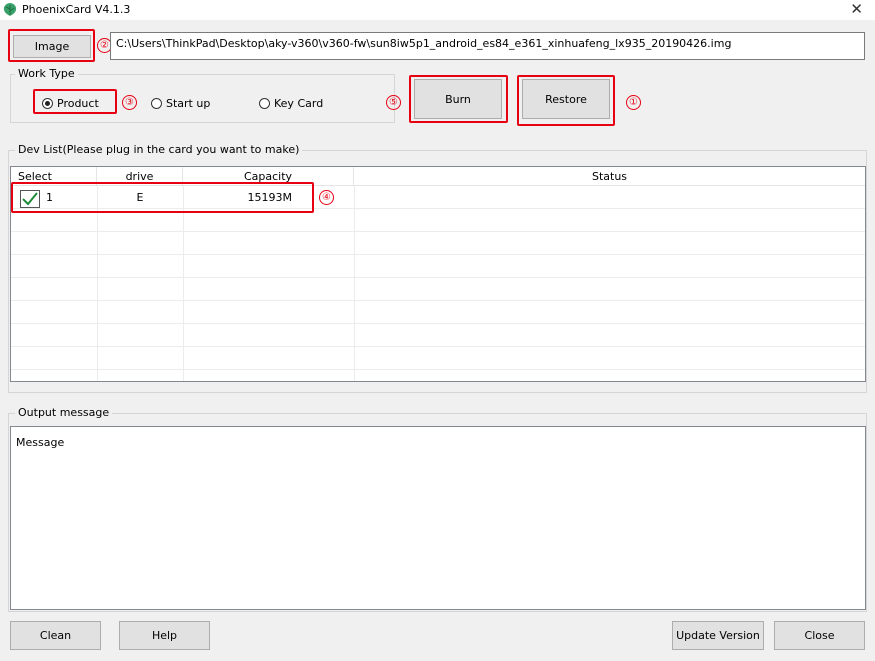 The height and width of the screenshot is (661, 875). Describe the element at coordinates (819, 635) in the screenshot. I see `close-button: Close` at that location.